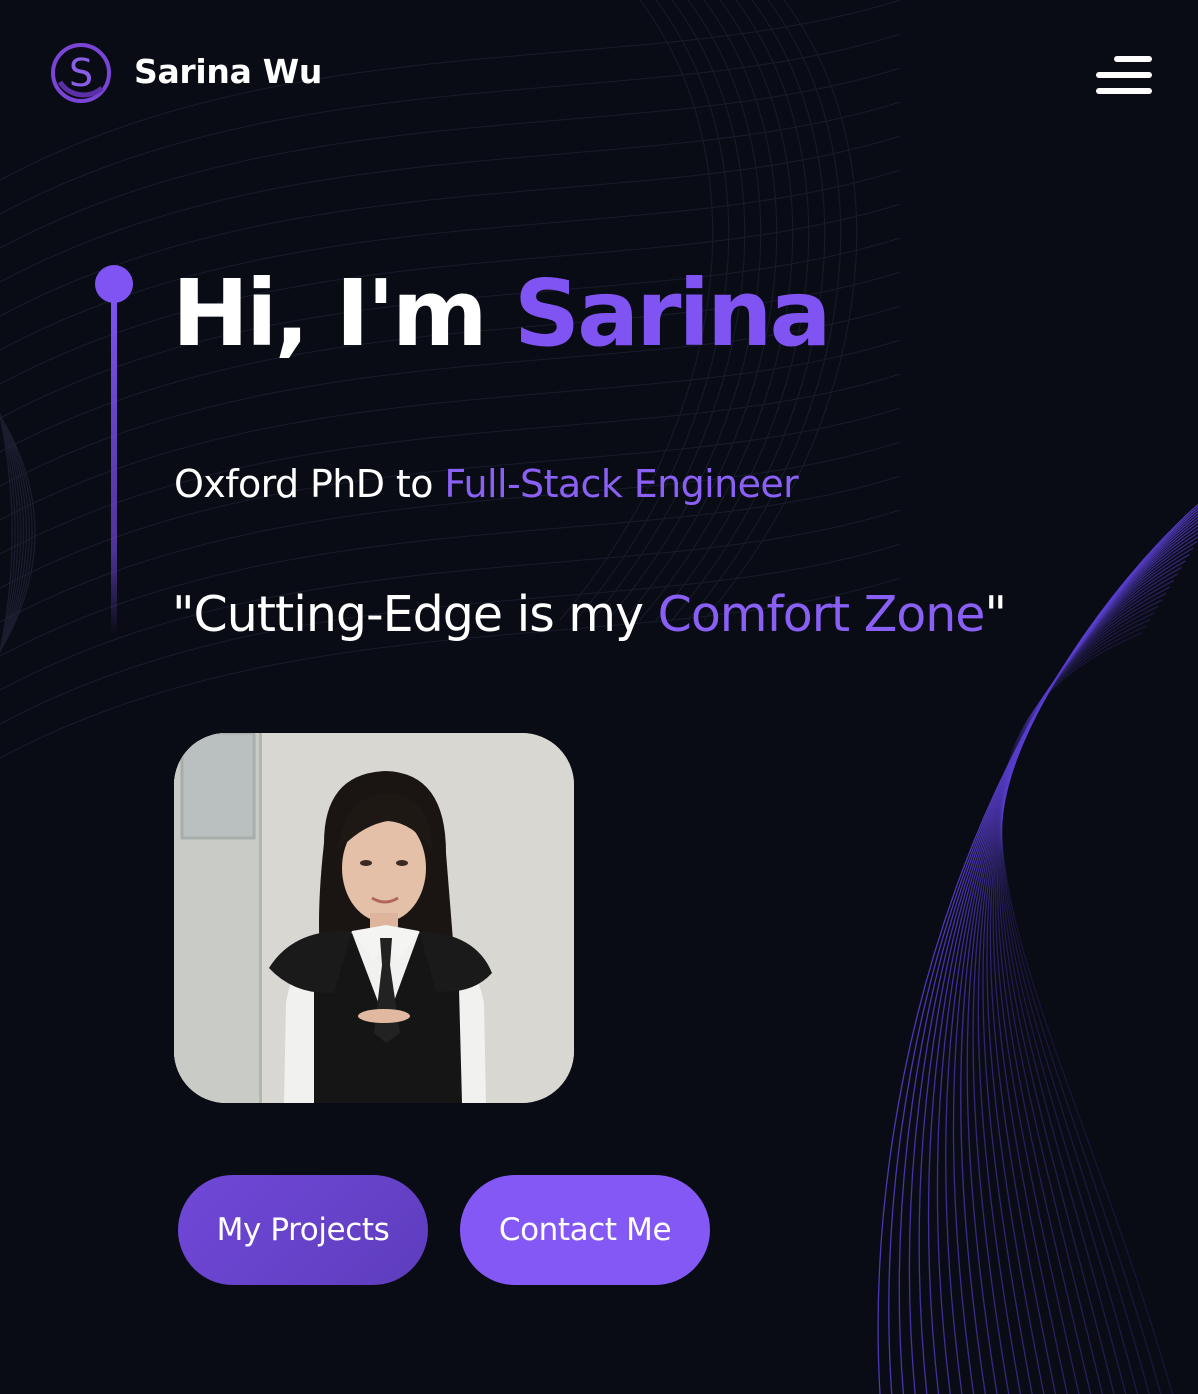 Image resolution: width=1198 pixels, height=1394 pixels. I want to click on tagline-accent: Comfort Zone, so click(821, 614).